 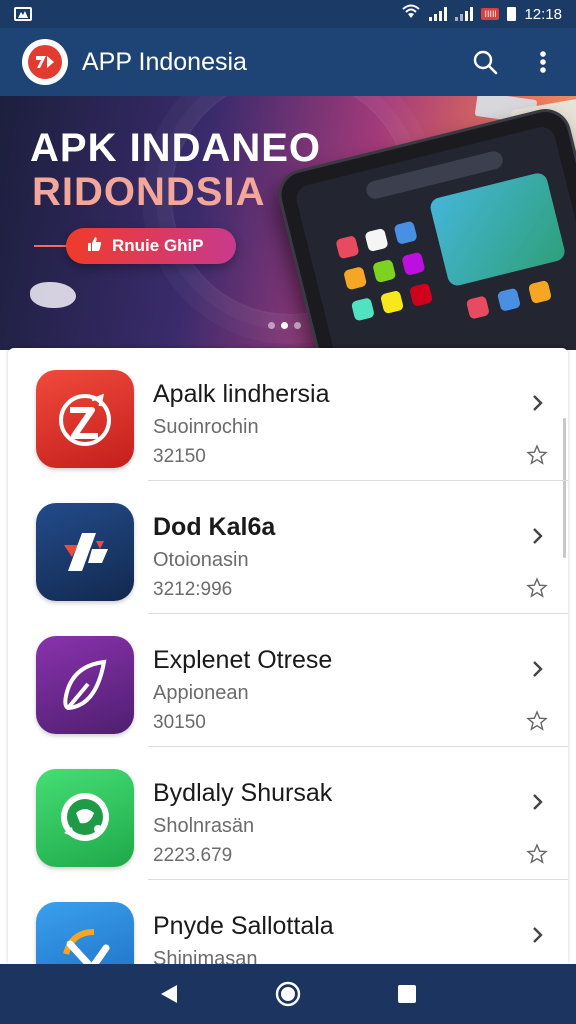 I want to click on banner-subtitle: RIDONDSIA, so click(x=149, y=192).